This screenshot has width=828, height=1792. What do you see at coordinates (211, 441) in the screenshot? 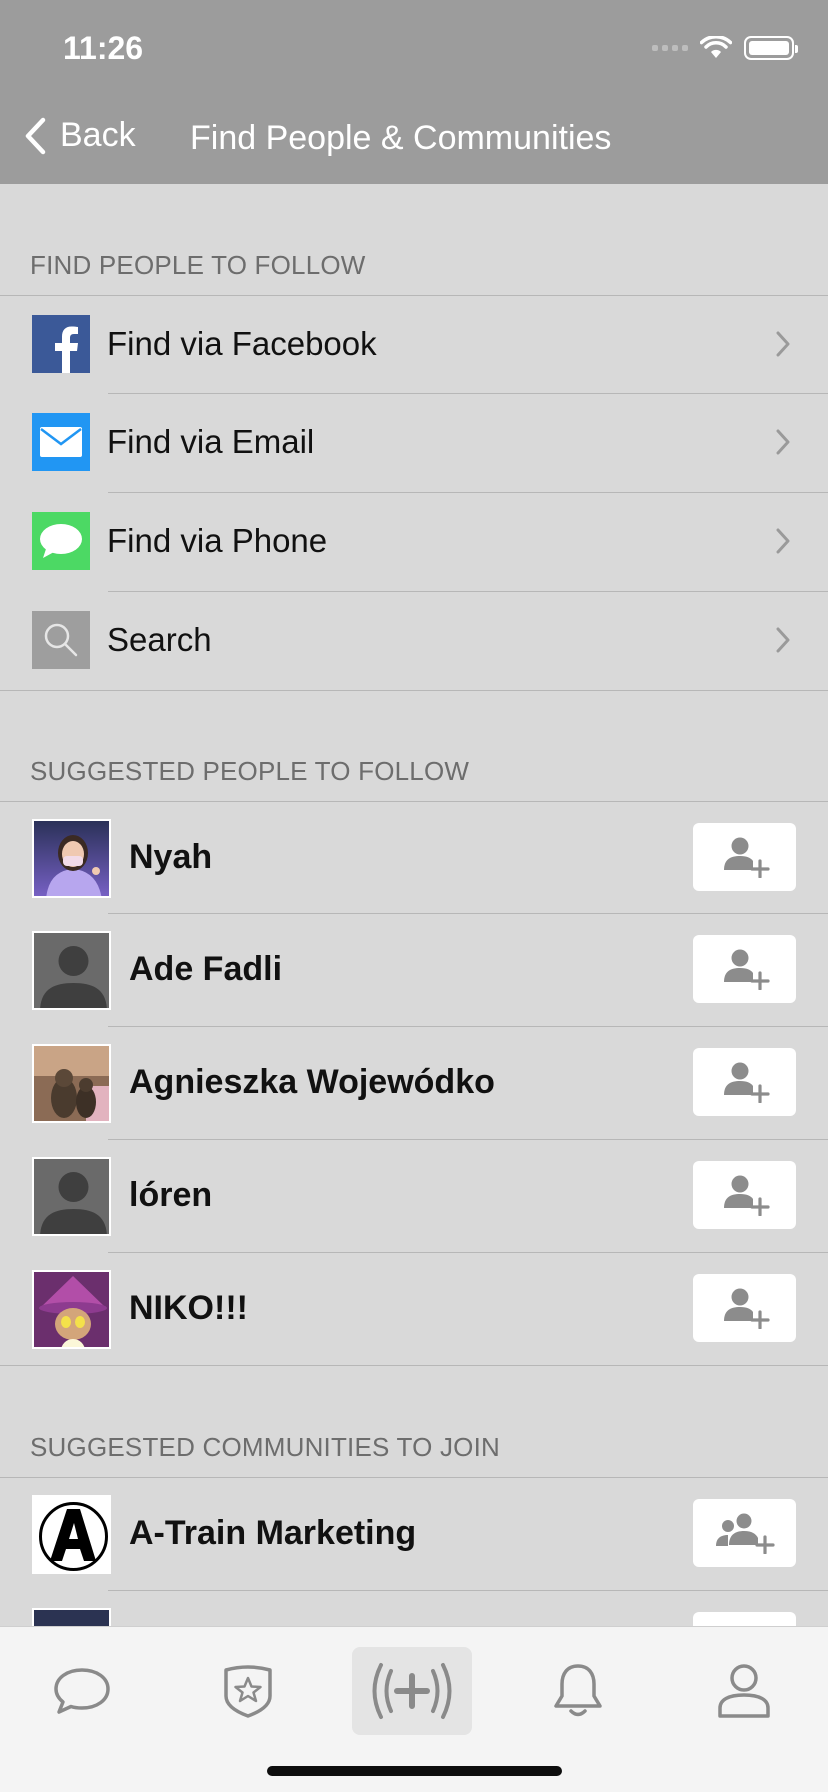
I see `find-via-email-label: Find via Email` at bounding box center [211, 441].